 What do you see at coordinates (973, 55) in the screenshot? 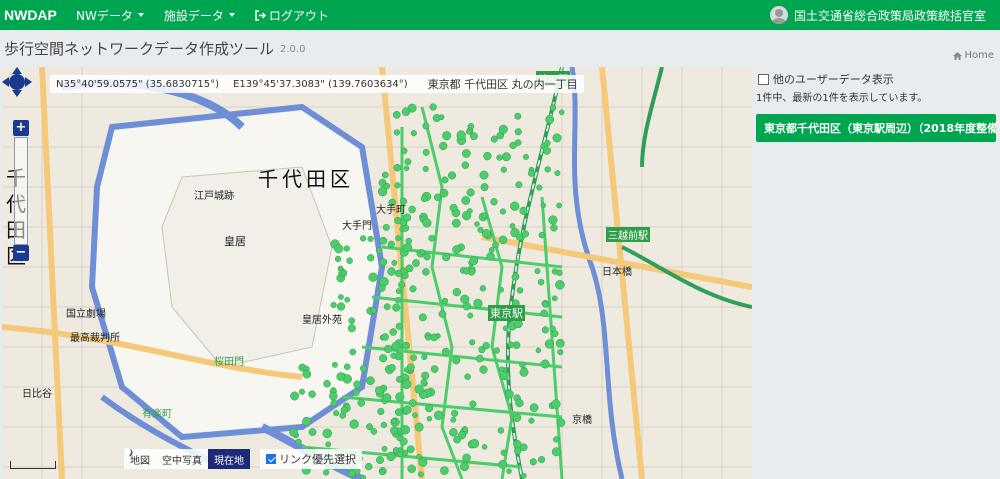
I see `breadcrumb-home: Home` at bounding box center [973, 55].